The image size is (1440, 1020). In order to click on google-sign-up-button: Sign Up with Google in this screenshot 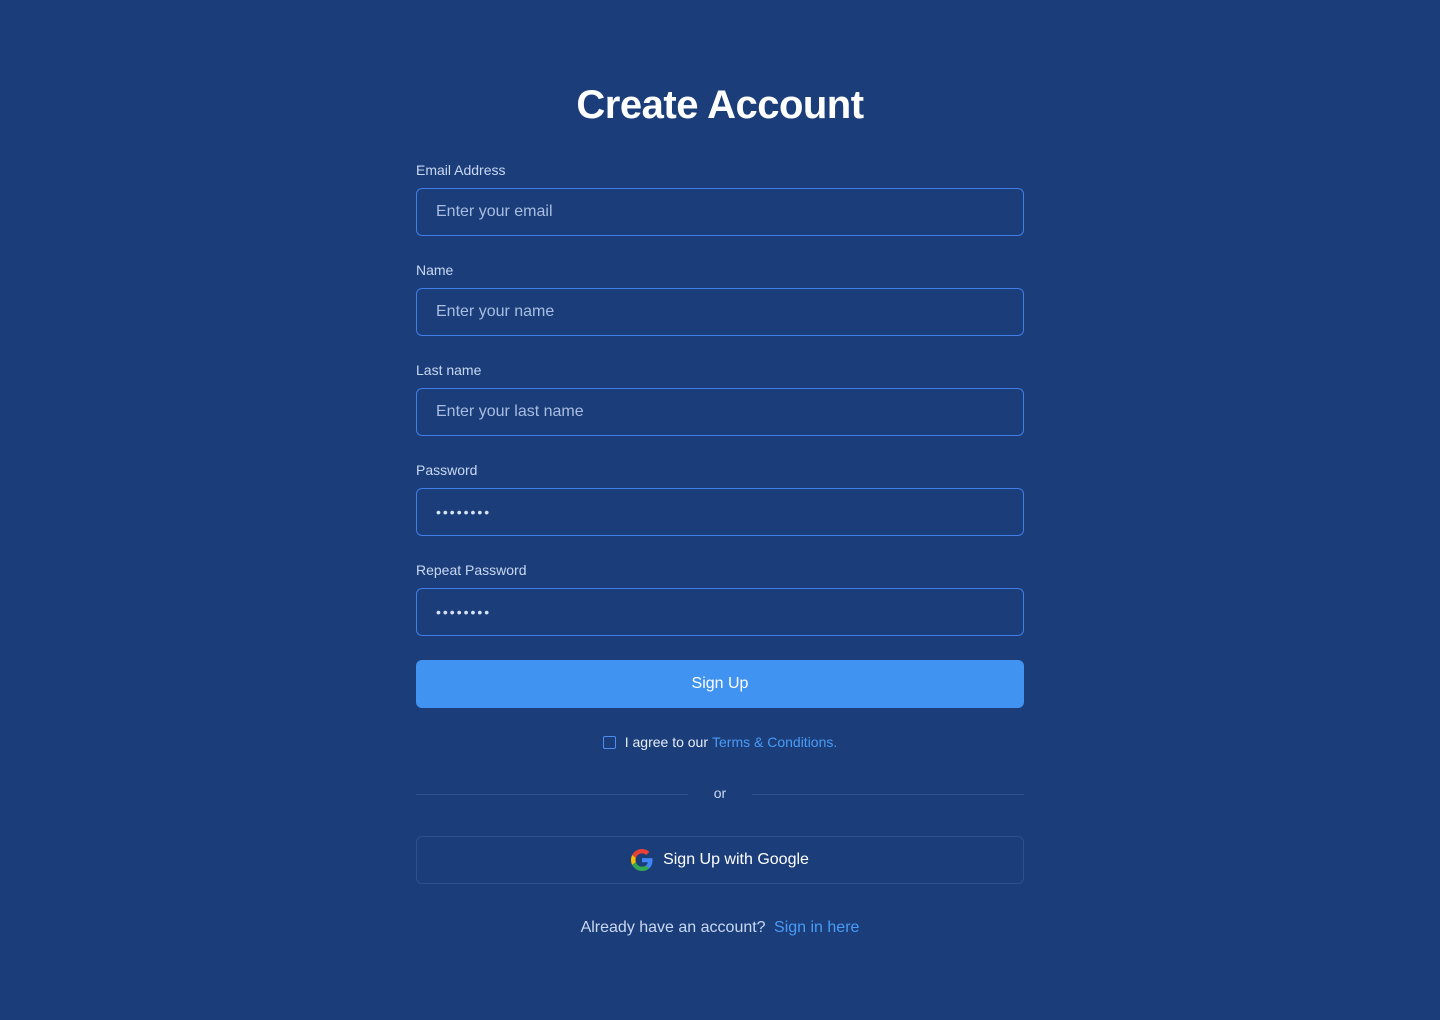, I will do `click(720, 860)`.